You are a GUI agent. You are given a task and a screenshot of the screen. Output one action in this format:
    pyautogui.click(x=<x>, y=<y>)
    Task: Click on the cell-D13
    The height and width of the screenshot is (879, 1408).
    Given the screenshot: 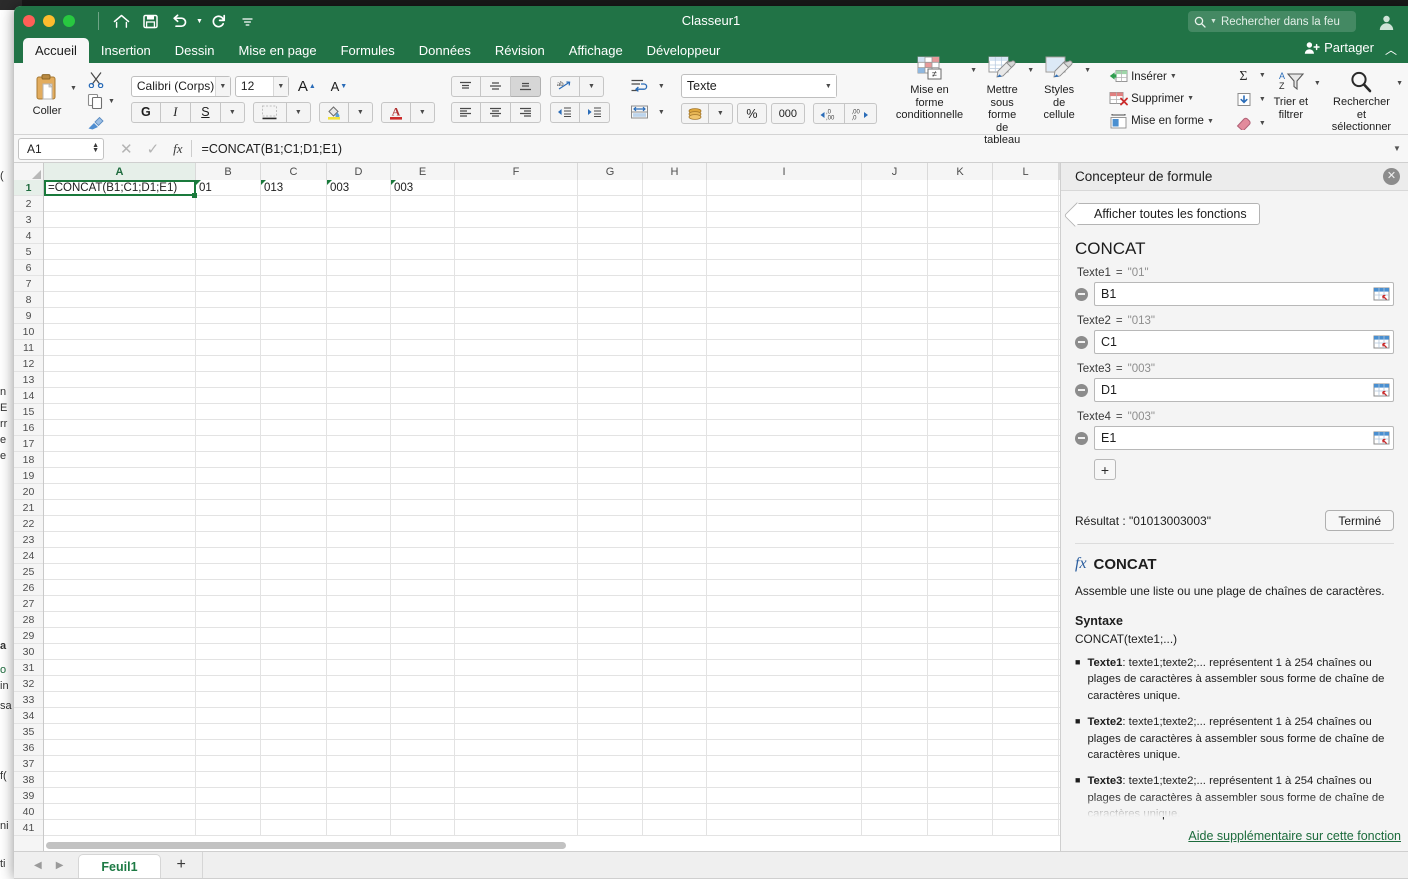 What is the action you would take?
    pyautogui.click(x=359, y=380)
    